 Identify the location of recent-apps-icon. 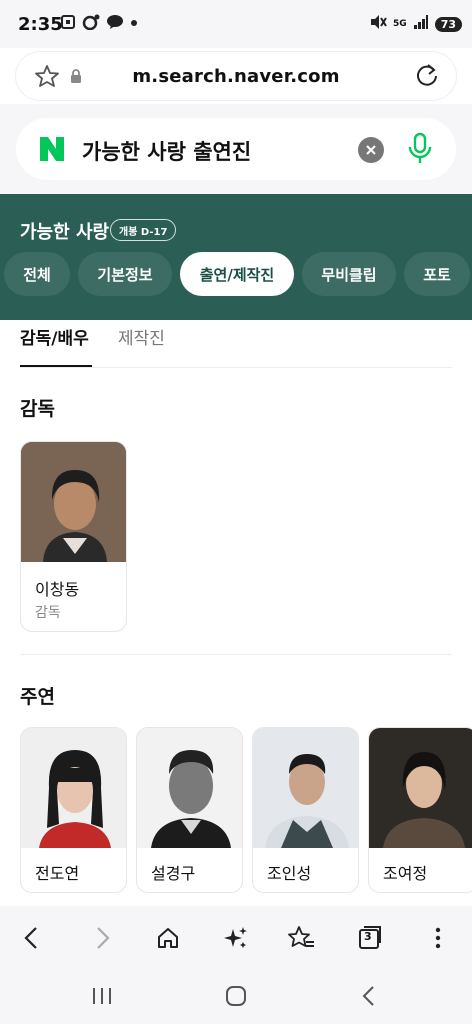
(102, 996).